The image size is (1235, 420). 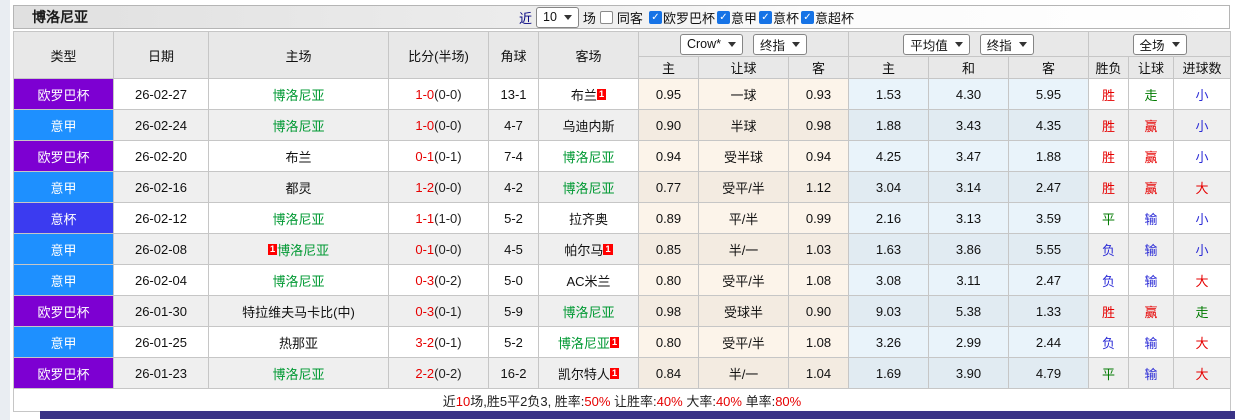 I want to click on date-cell: 26-02-24, so click(x=161, y=125).